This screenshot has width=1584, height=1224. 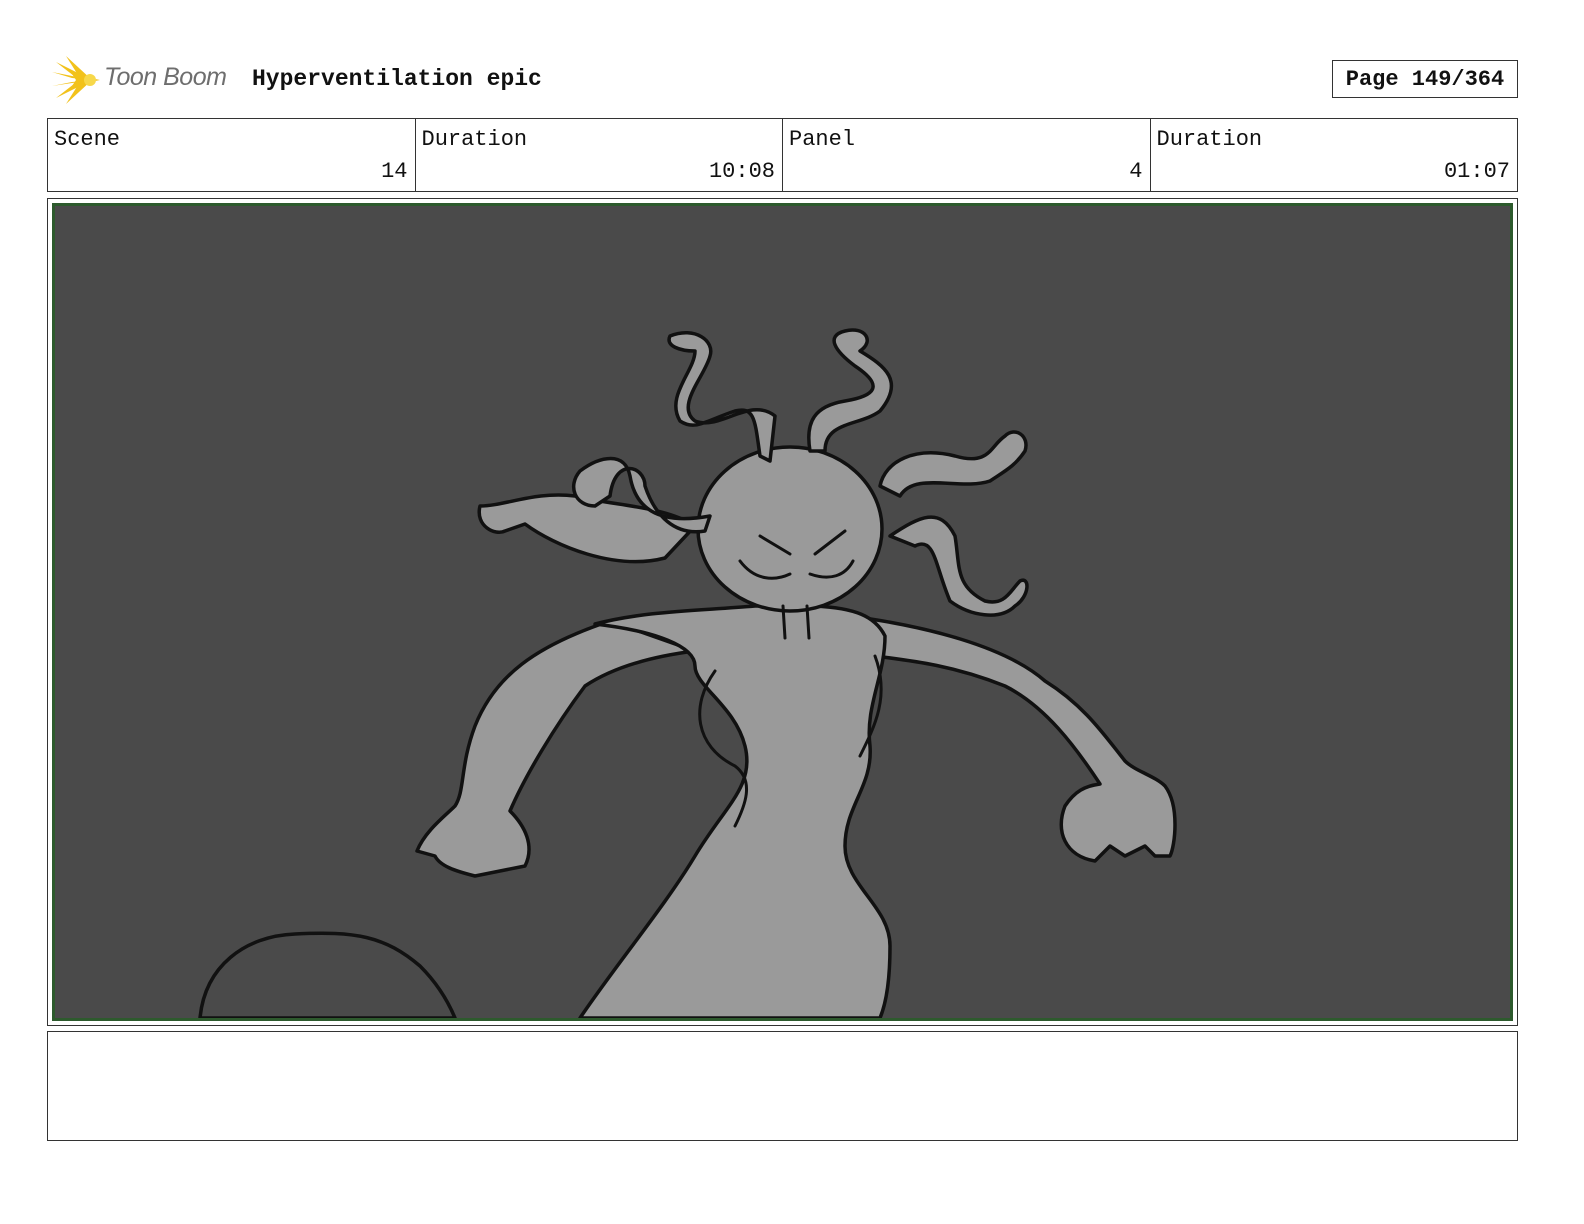 I want to click on panel-cell: Panel 4, so click(x=967, y=155).